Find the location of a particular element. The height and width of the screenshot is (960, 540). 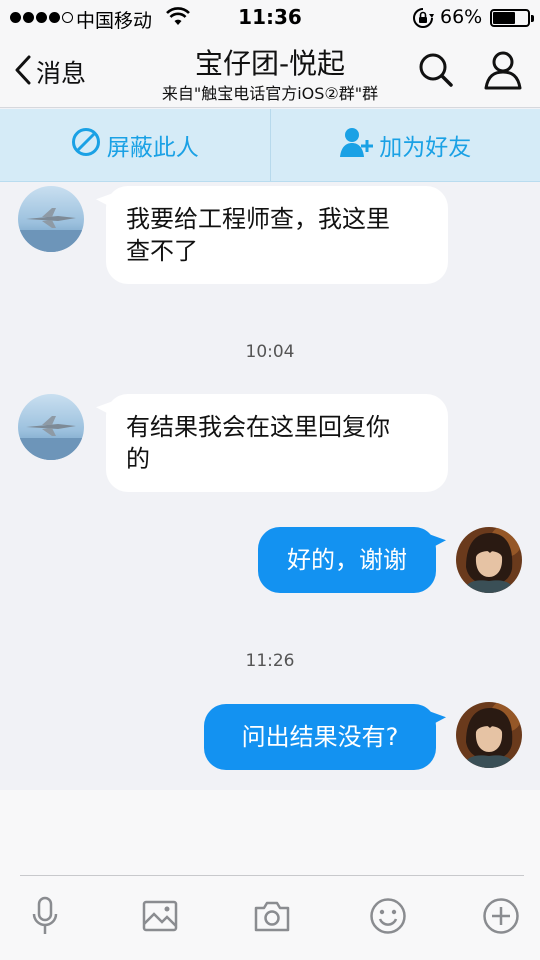

message-bubble-outgoing: 好的，谢谢 is located at coordinates (347, 560).